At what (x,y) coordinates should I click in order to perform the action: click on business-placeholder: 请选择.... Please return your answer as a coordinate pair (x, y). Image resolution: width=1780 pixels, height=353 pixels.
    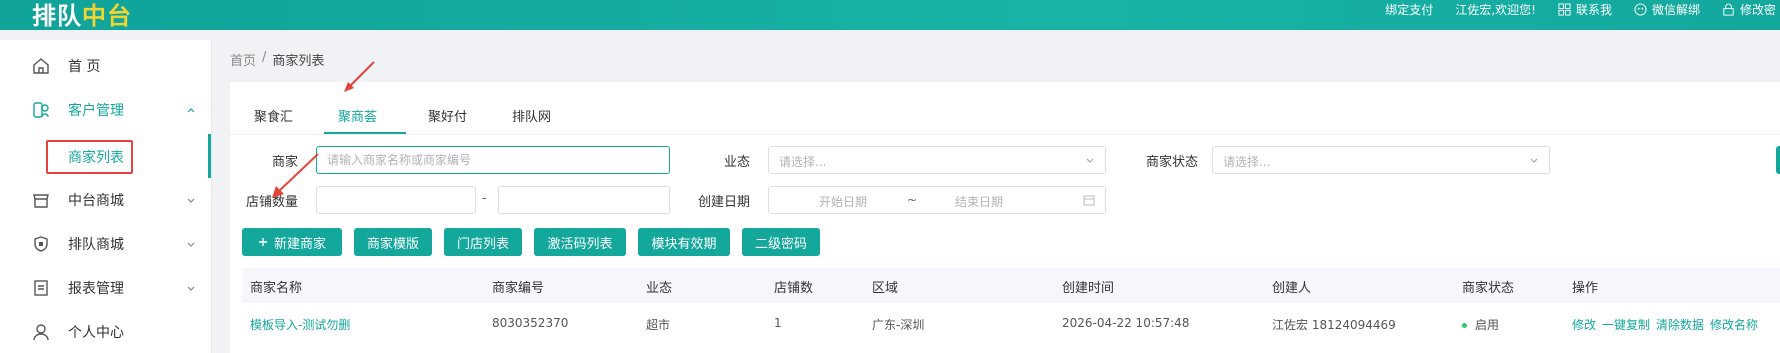
    Looking at the image, I should click on (803, 162).